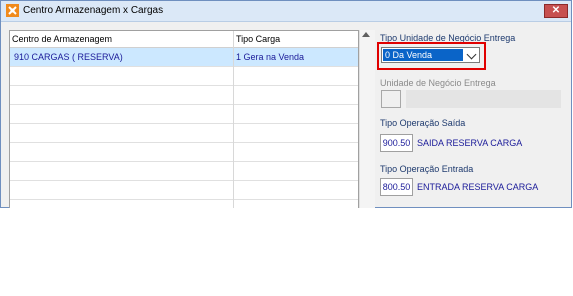  Describe the element at coordinates (427, 169) in the screenshot. I see `tipo-entrada-label: Tipo Operação Entrada` at that location.